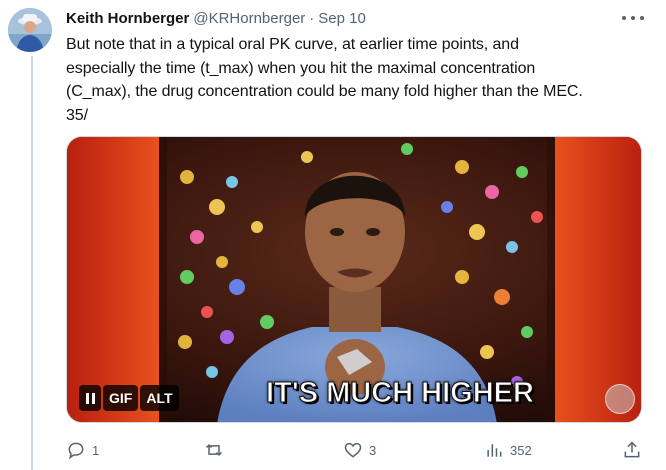 This screenshot has width=666, height=470. What do you see at coordinates (76, 451) in the screenshot?
I see `reply-icon` at bounding box center [76, 451].